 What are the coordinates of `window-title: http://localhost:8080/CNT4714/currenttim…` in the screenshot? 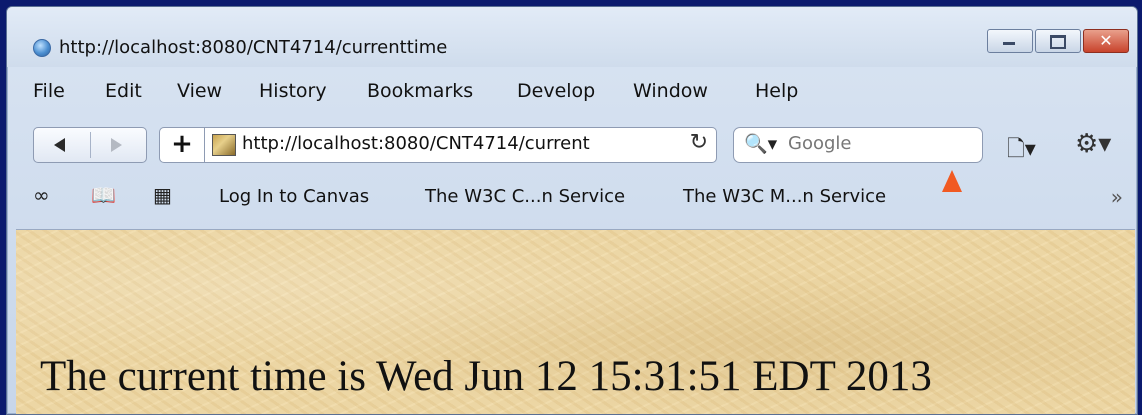 It's located at (253, 47).